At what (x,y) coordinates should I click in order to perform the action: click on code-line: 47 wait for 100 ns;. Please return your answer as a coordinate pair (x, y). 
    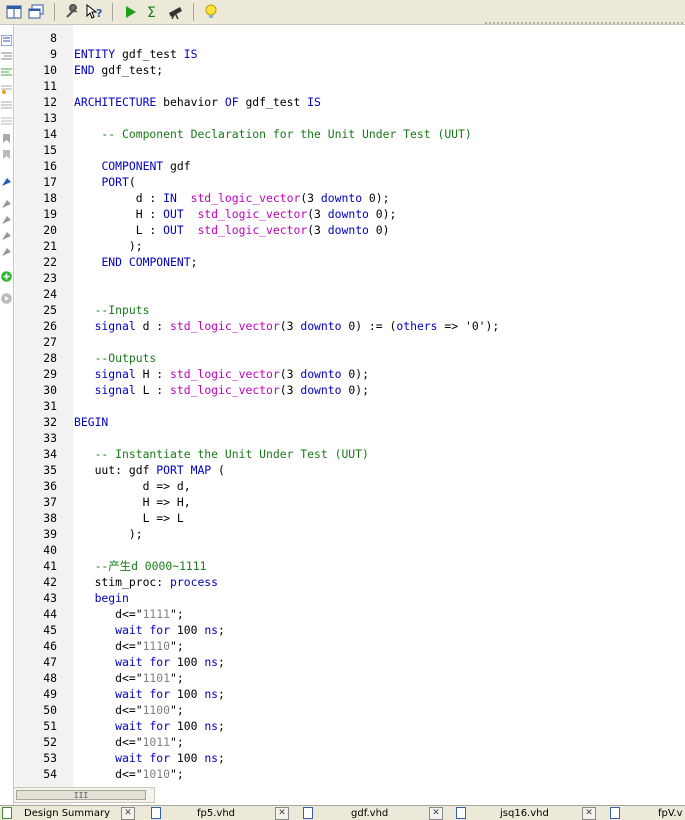
    Looking at the image, I should click on (350, 662).